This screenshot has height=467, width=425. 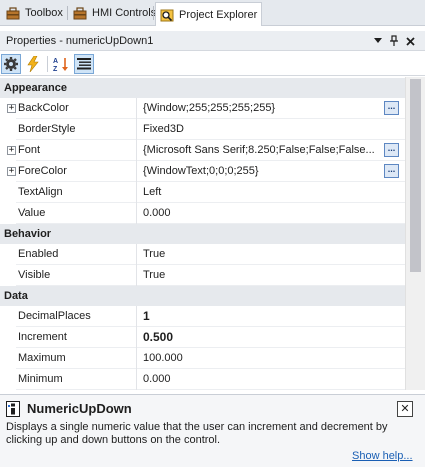 What do you see at coordinates (55, 61) in the screenshot?
I see `svg-text: A` at bounding box center [55, 61].